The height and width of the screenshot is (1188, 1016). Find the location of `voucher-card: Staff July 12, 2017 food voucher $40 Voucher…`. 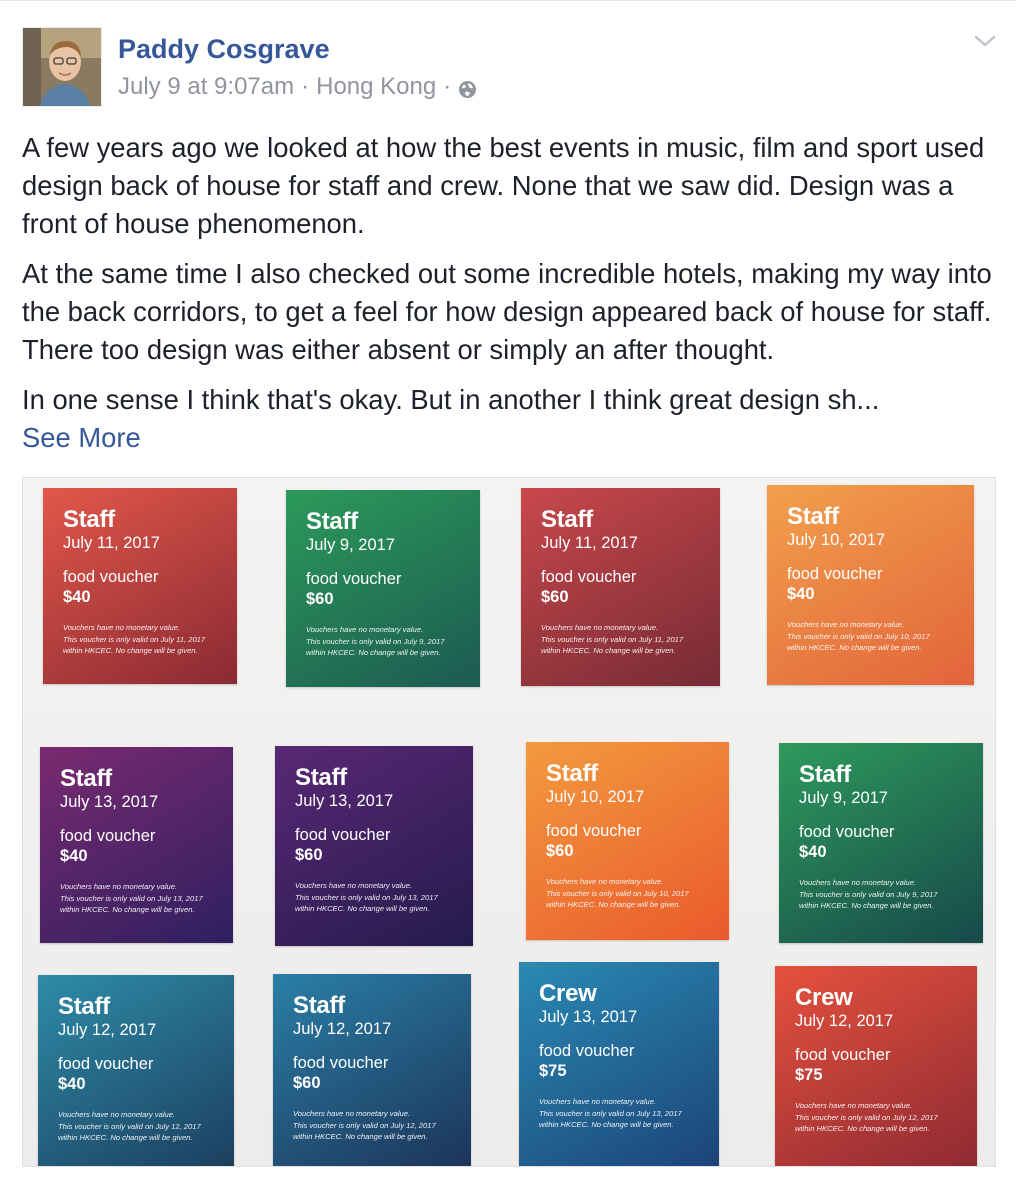

voucher-card: Staff July 12, 2017 food voucher $40 Voucher… is located at coordinates (136, 1070).